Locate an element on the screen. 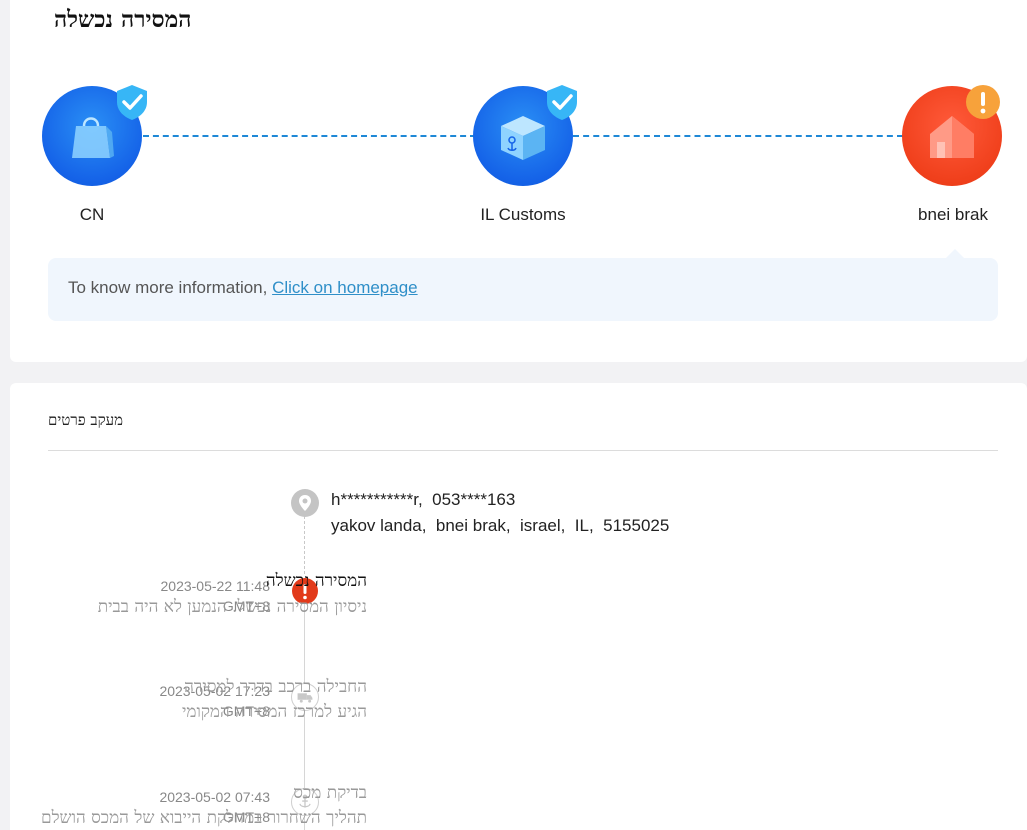 Image resolution: width=1027 pixels, height=830 pixels. event-description: ניסיון המסירה נכשל. הנמען לא היה בבית is located at coordinates (232, 607).